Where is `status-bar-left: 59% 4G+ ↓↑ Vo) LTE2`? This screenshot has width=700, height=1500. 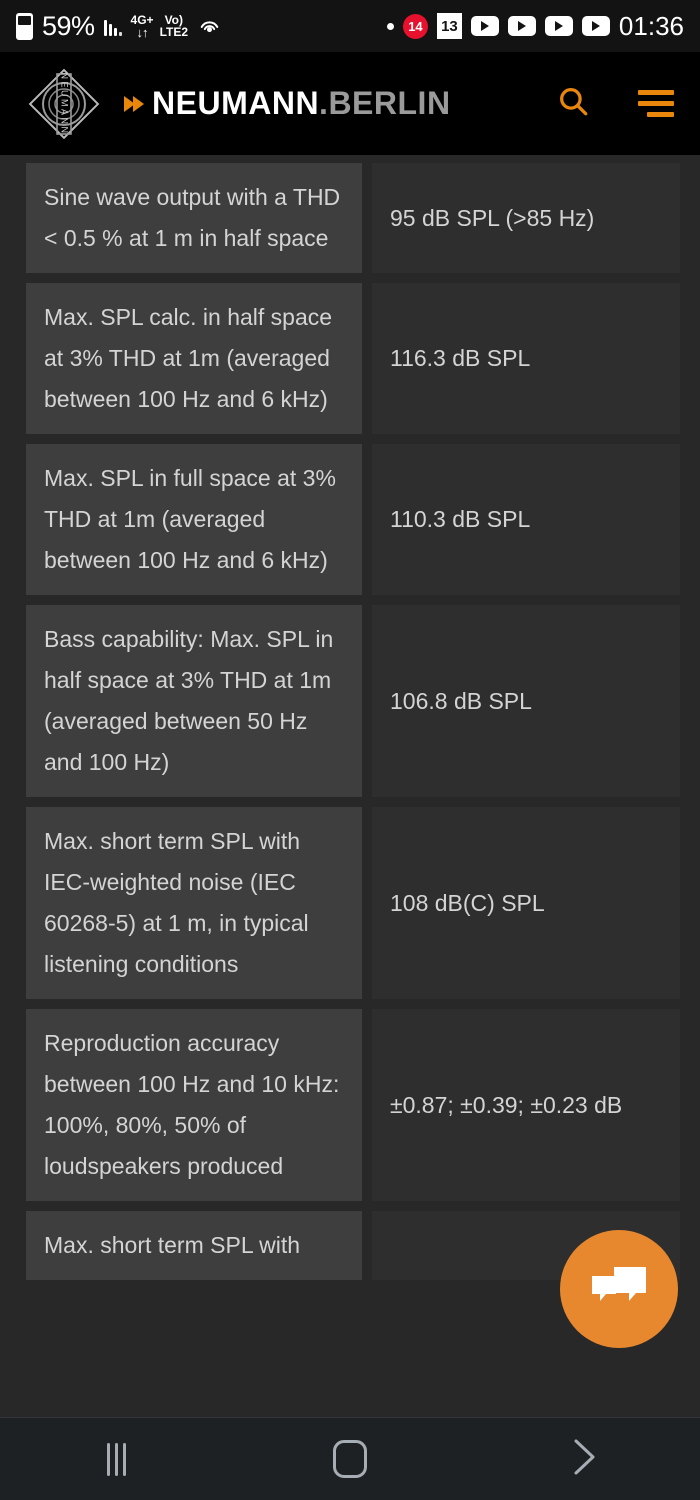
status-bar-left: 59% 4G+ ↓↑ Vo) LTE2 is located at coordinates (119, 26).